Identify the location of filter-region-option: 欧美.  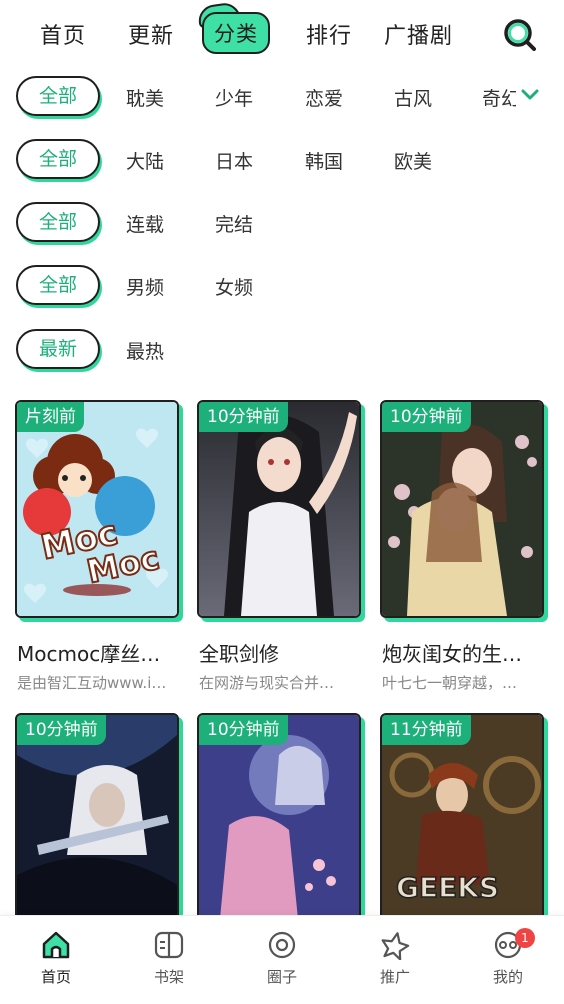
(413, 160).